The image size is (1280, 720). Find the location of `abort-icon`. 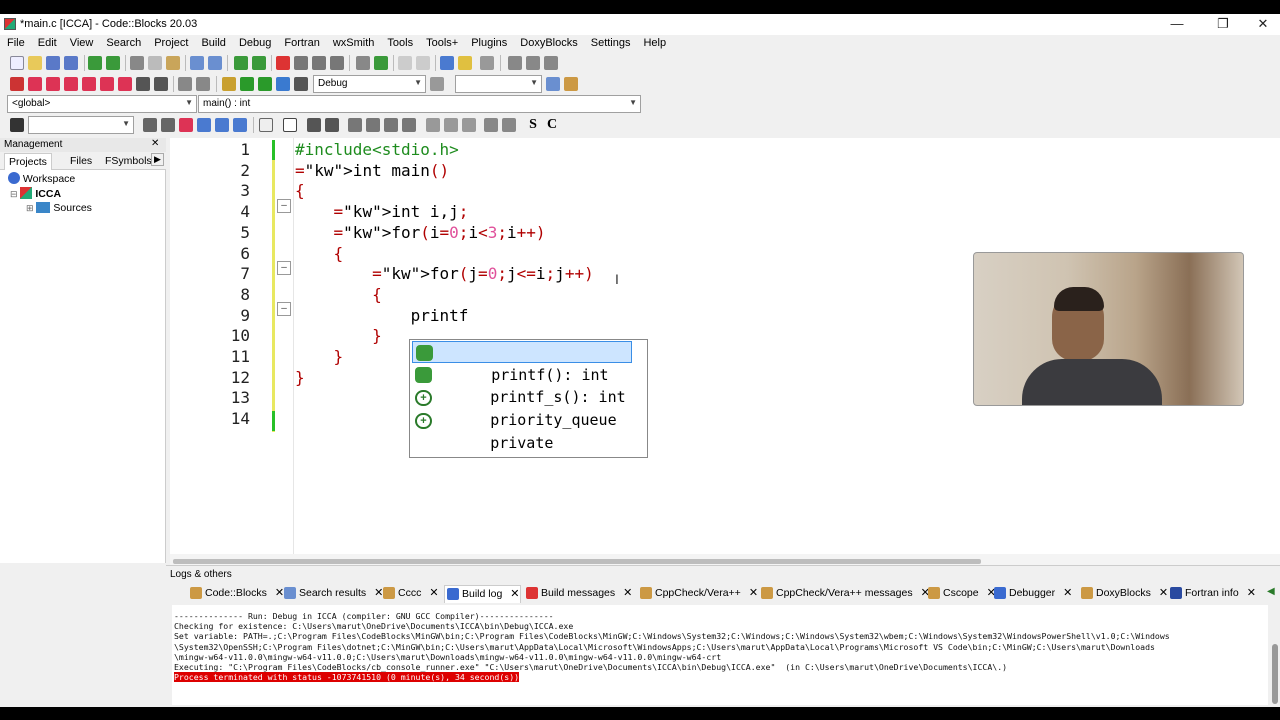

abort-icon is located at coordinates (301, 84).